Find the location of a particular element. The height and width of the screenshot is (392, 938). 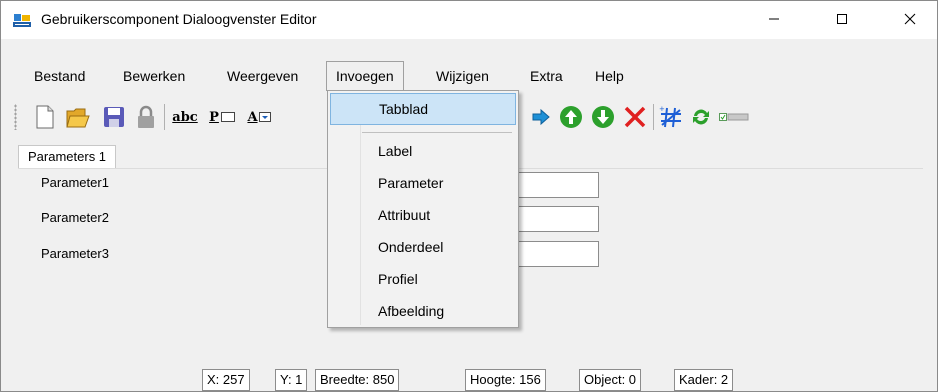

arrow-right-icon is located at coordinates (541, 117).